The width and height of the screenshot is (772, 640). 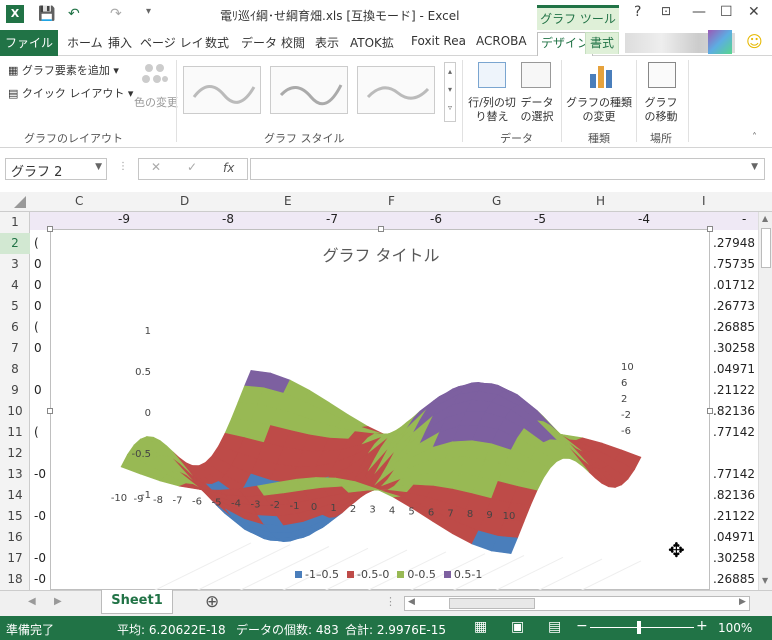 I want to click on cell: .21122, so click(x=734, y=390).